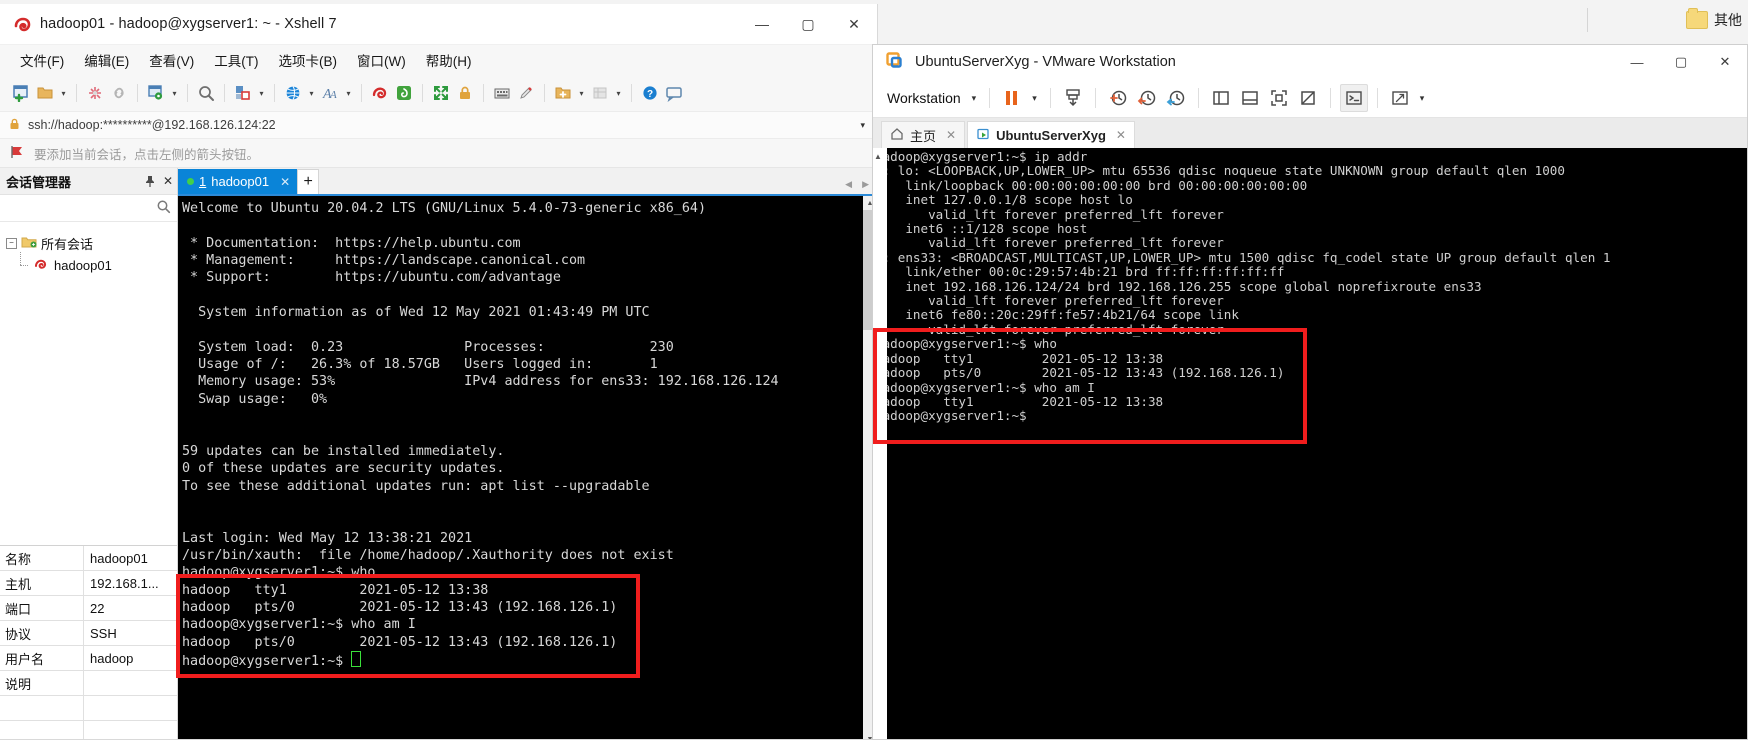 This screenshot has height=740, width=1748. I want to click on help-icon: ?, so click(650, 93).